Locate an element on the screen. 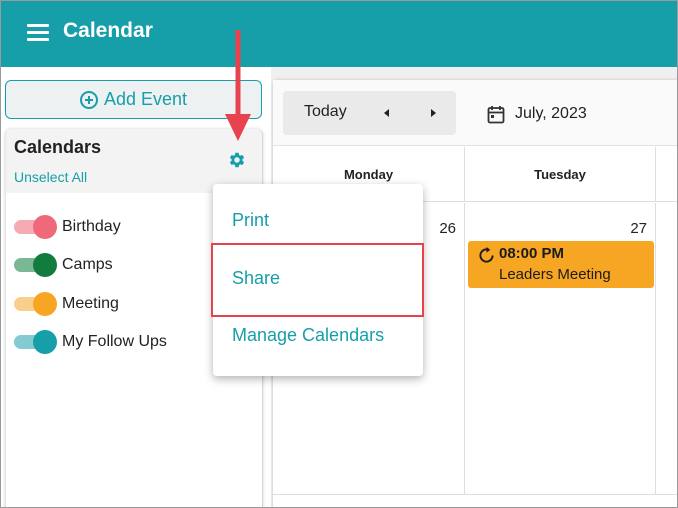 The width and height of the screenshot is (678, 508). calendar-icon is located at coordinates (496, 114).